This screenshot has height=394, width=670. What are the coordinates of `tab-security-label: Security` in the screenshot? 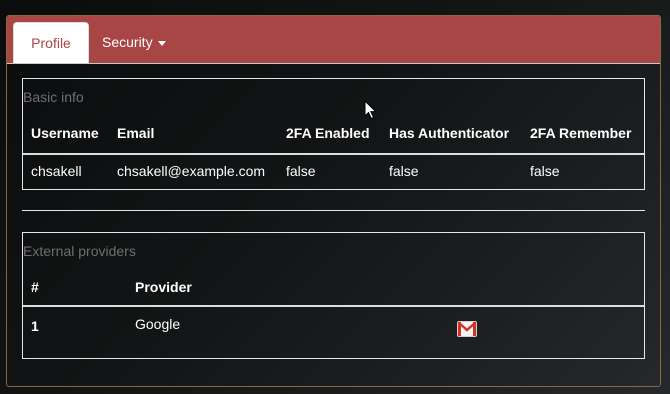 It's located at (127, 42).